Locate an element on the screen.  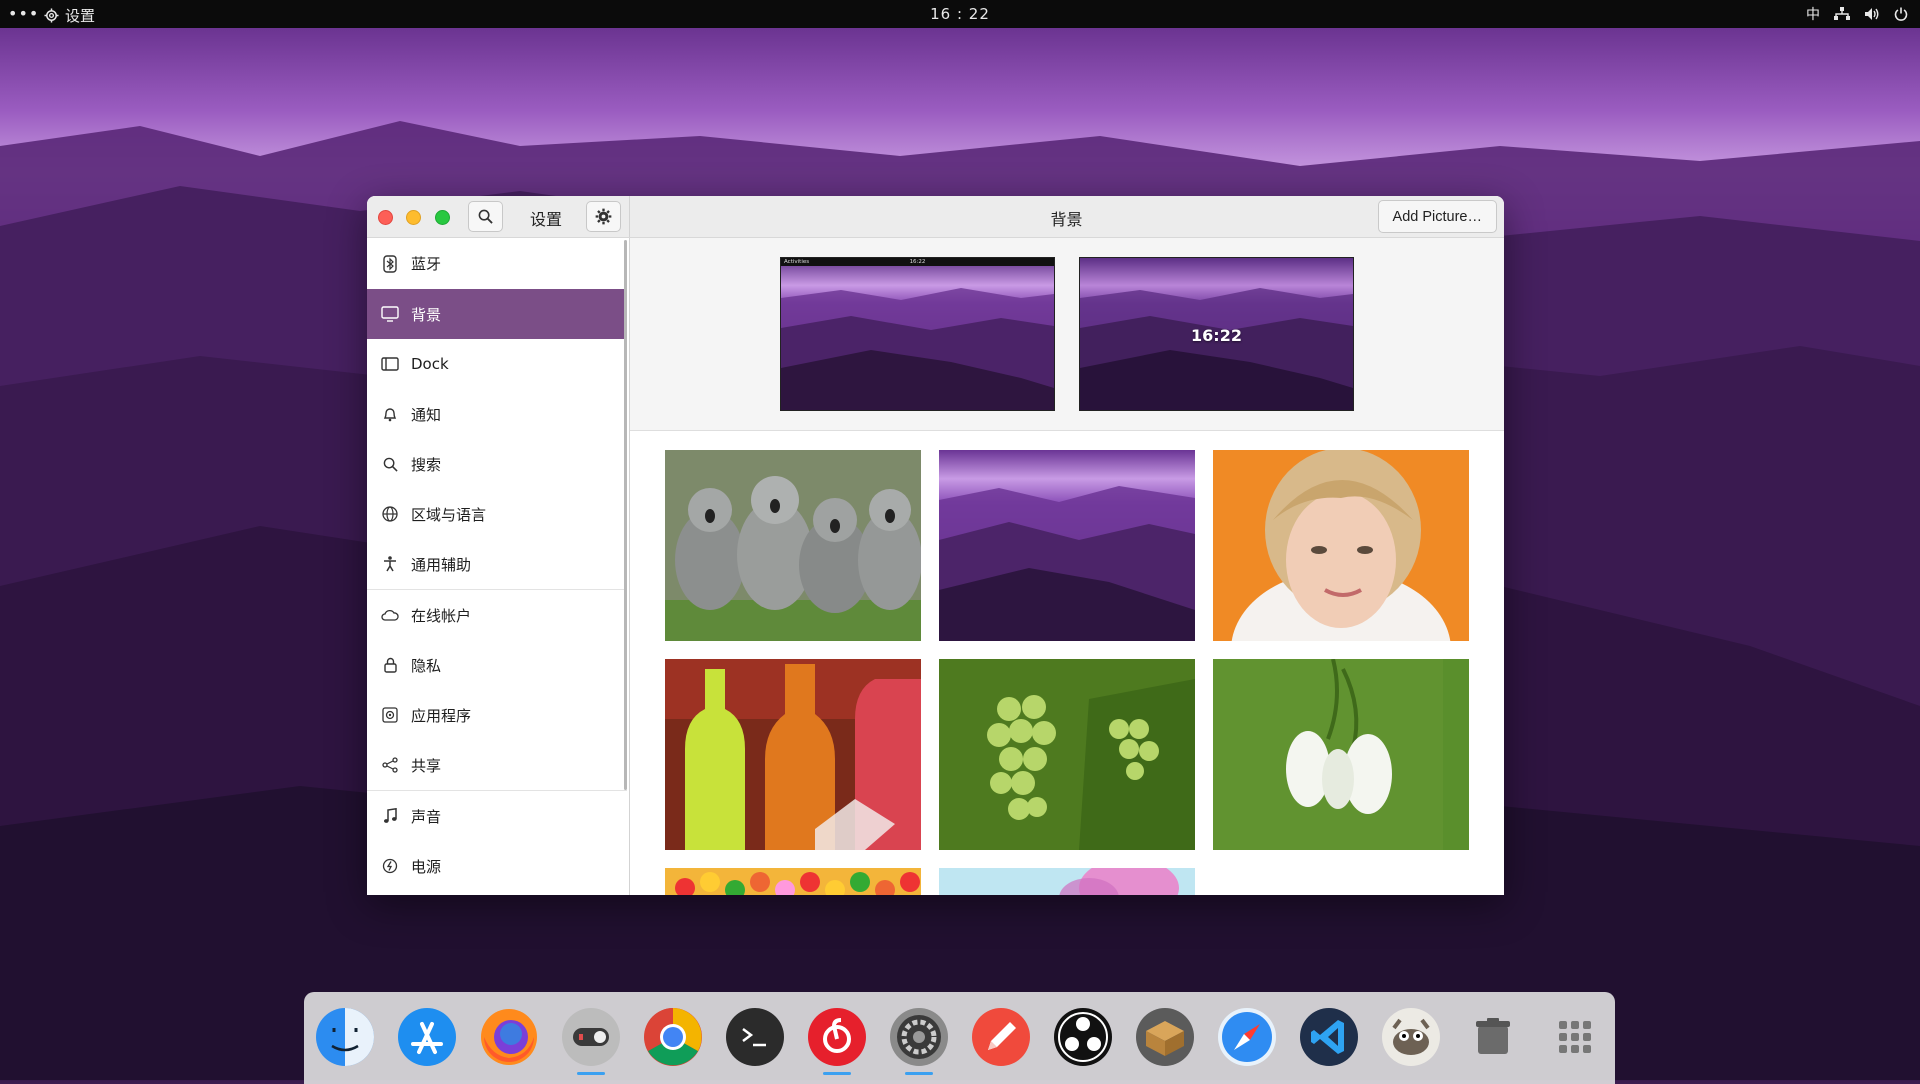
display-icon is located at coordinates (390, 314).